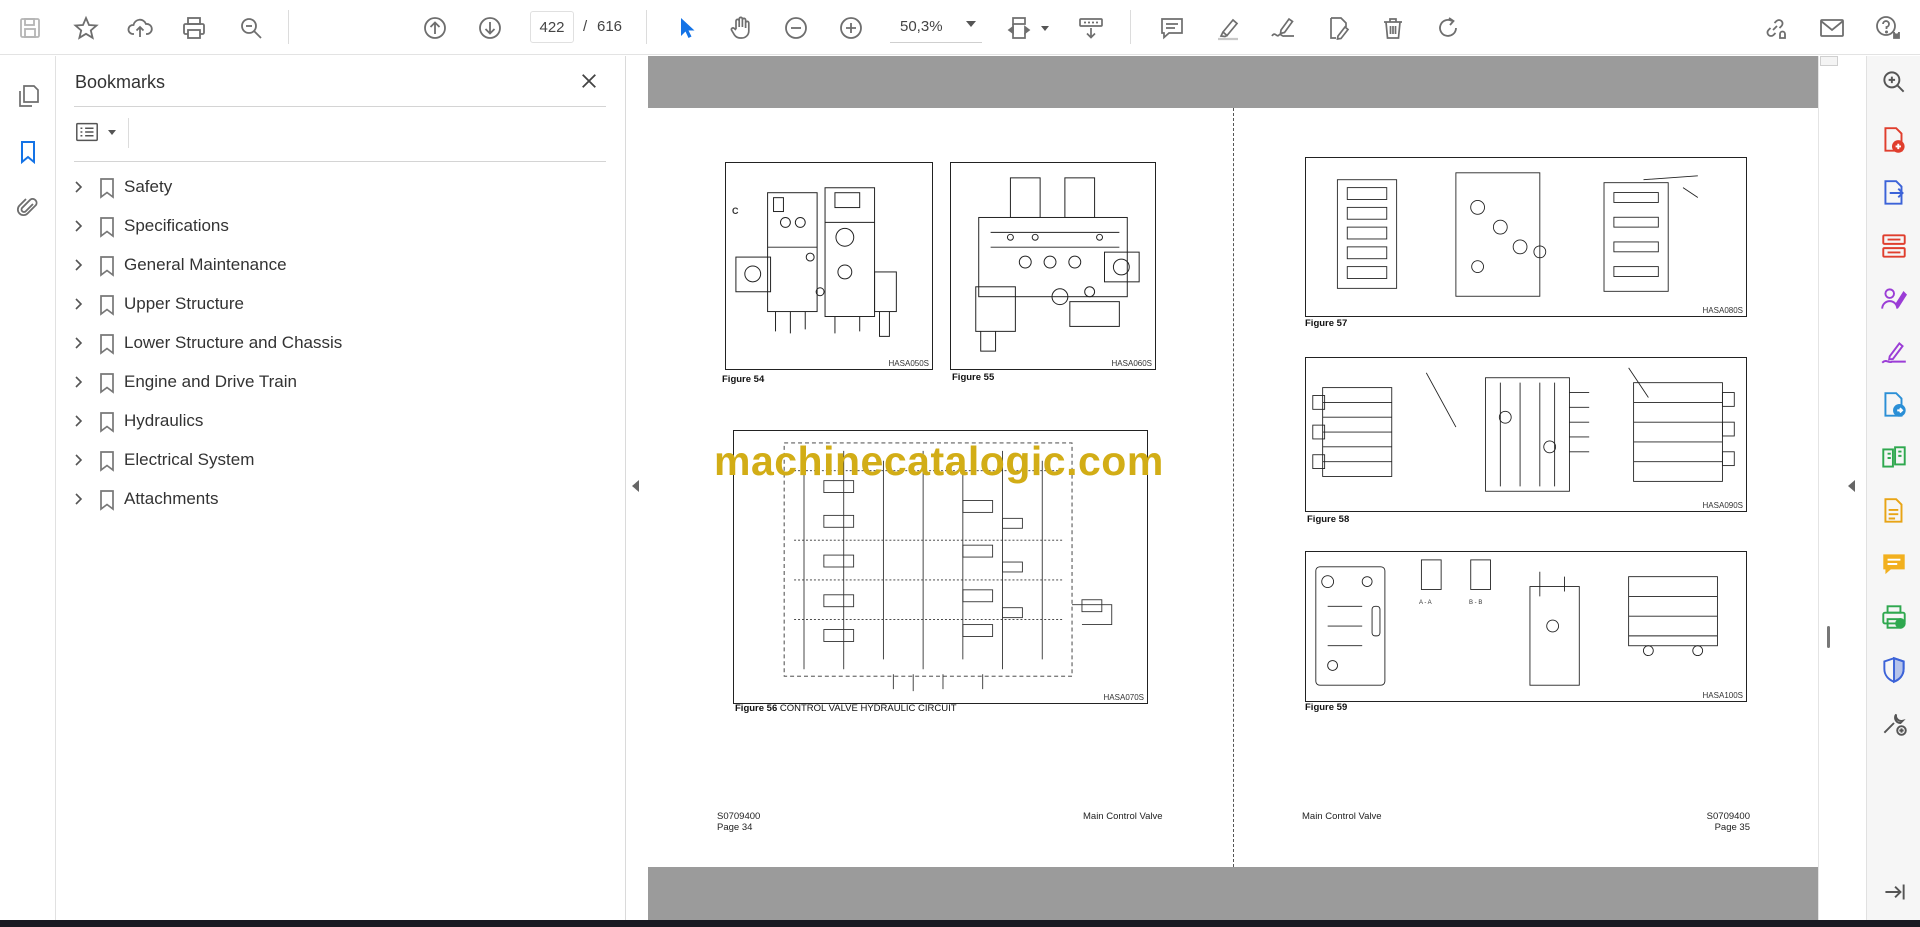 This screenshot has width=1920, height=927. I want to click on save-icon, so click(30, 28).